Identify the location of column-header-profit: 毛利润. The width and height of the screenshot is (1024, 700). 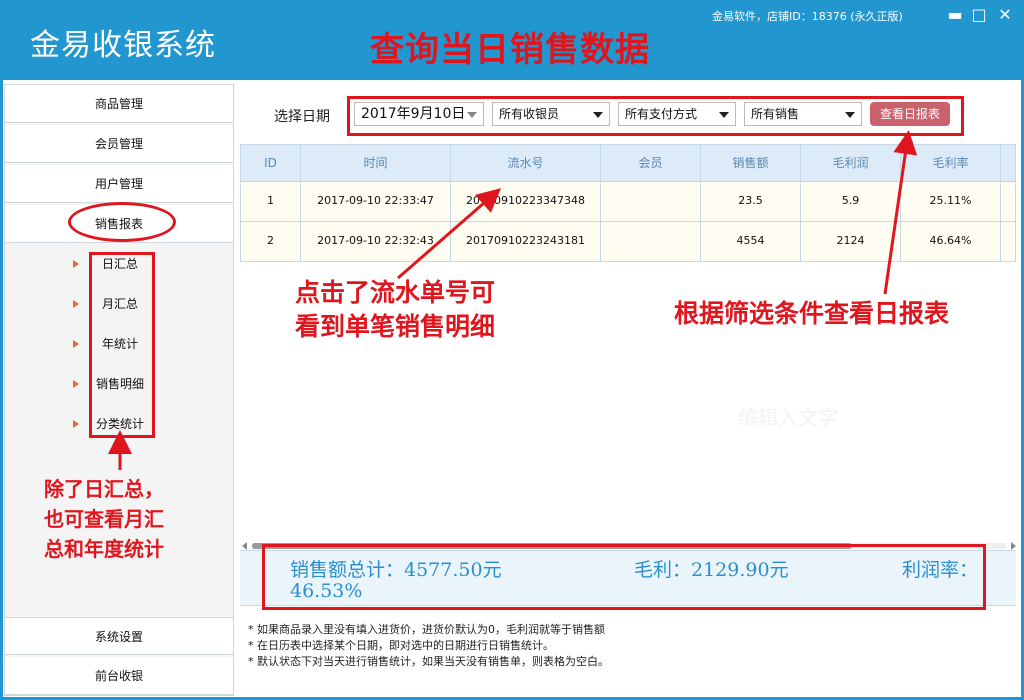
(851, 163).